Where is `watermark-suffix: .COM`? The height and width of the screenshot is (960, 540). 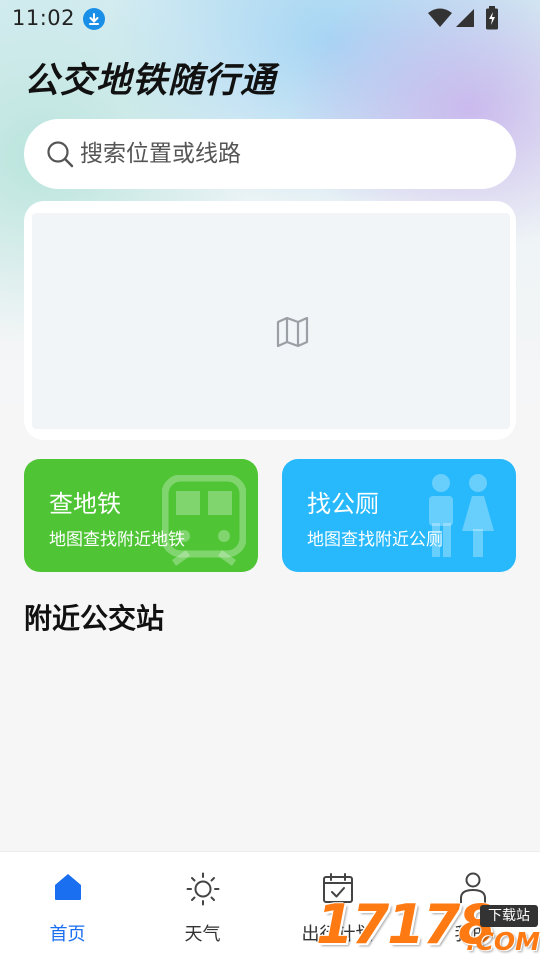 watermark-suffix: .COM is located at coordinates (503, 941).